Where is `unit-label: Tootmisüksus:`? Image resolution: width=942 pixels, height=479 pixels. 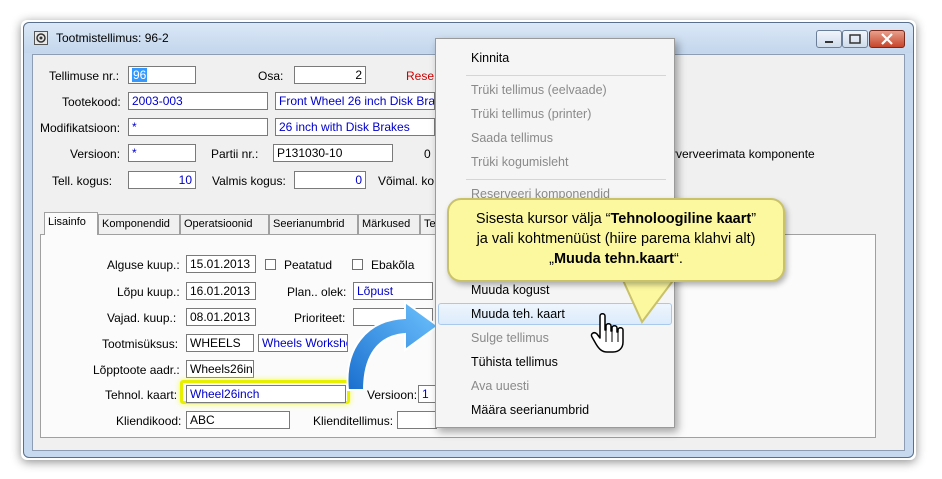
unit-label: Tootmisüksus: is located at coordinates (140, 344).